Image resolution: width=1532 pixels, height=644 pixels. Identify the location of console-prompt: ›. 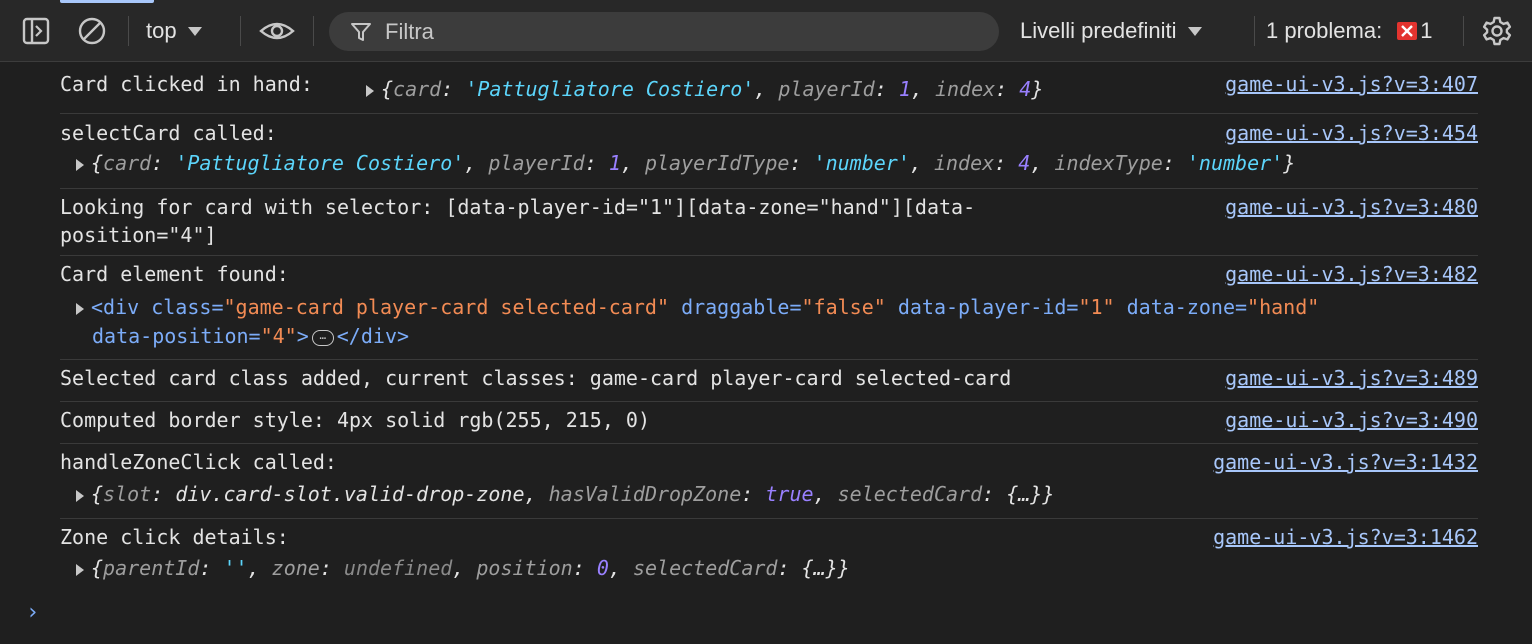
(32, 612).